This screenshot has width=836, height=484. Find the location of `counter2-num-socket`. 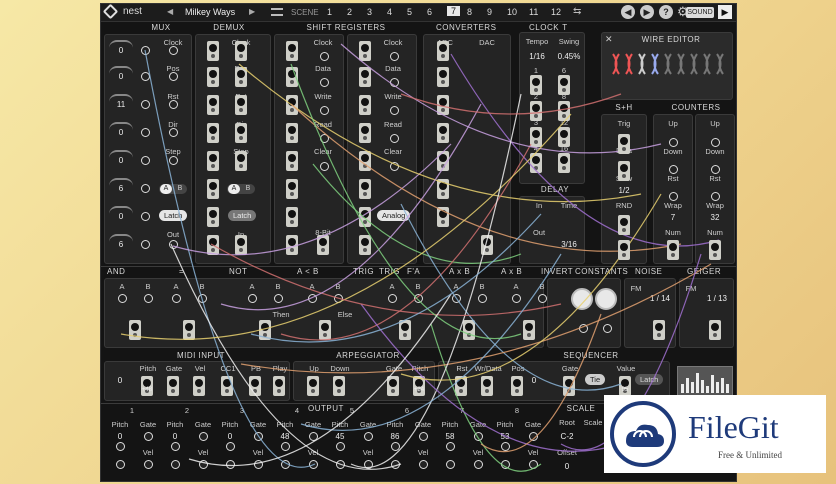

counter2-num-socket is located at coordinates (715, 250).